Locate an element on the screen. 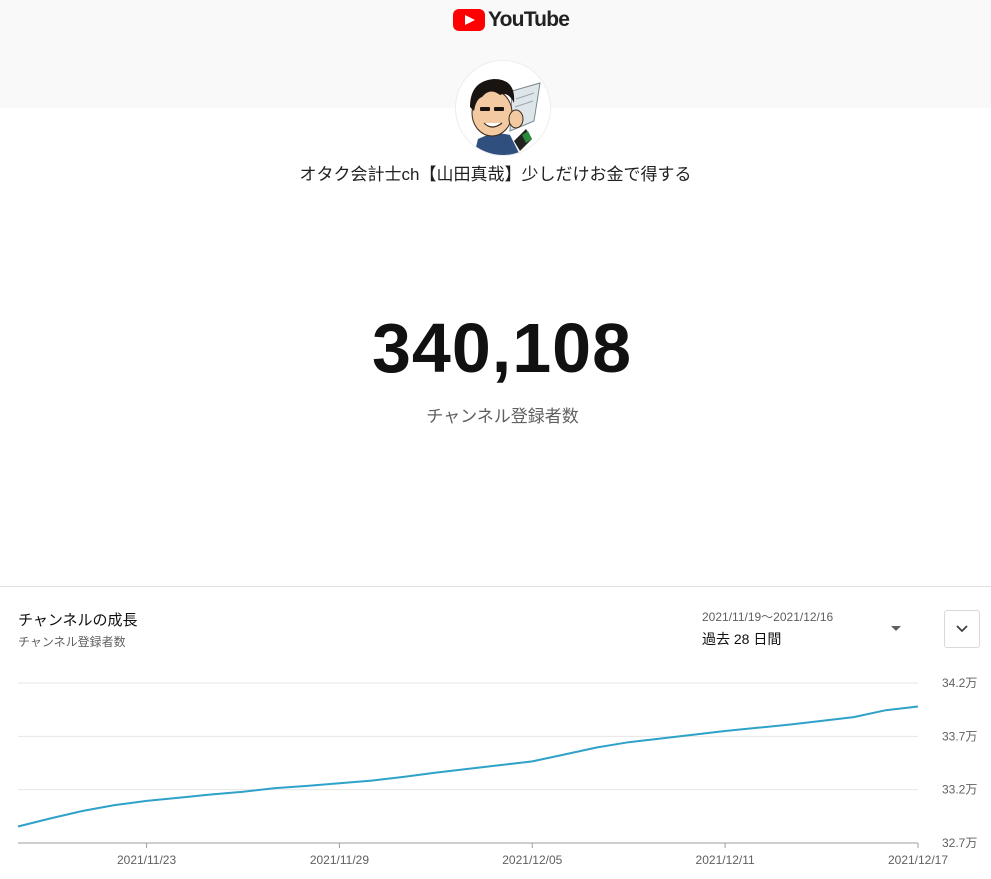 Image resolution: width=991 pixels, height=879 pixels. x-tick-label: 2021/12/17 is located at coordinates (918, 860).